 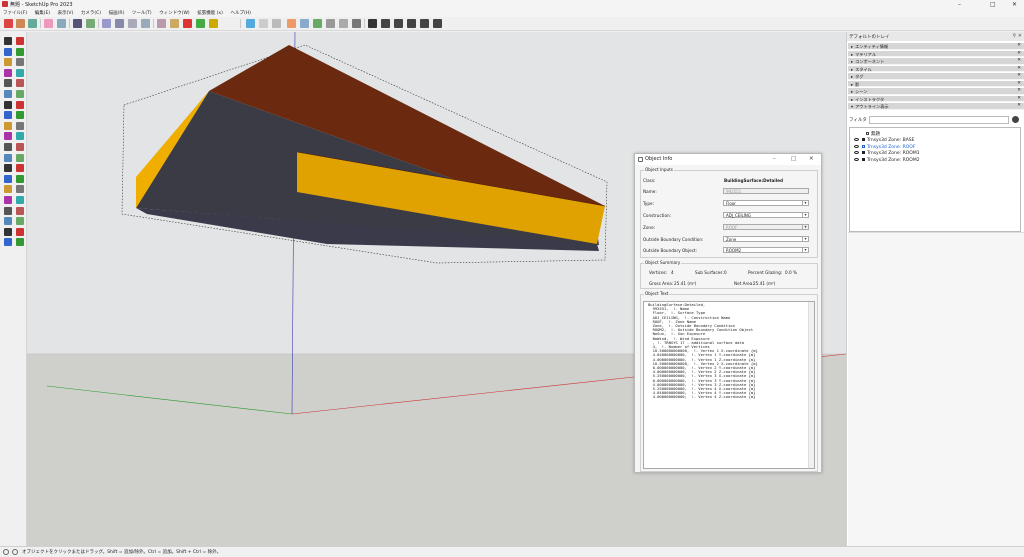 I want to click on paint-icon, so click(x=8, y=51).